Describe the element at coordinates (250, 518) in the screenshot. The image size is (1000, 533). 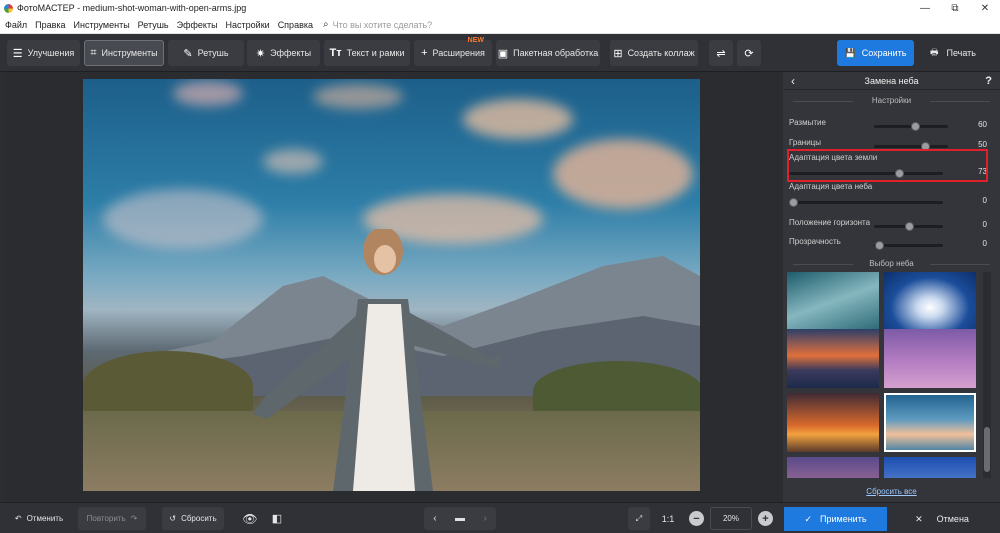
I see `preview-eye-button: 👁` at that location.